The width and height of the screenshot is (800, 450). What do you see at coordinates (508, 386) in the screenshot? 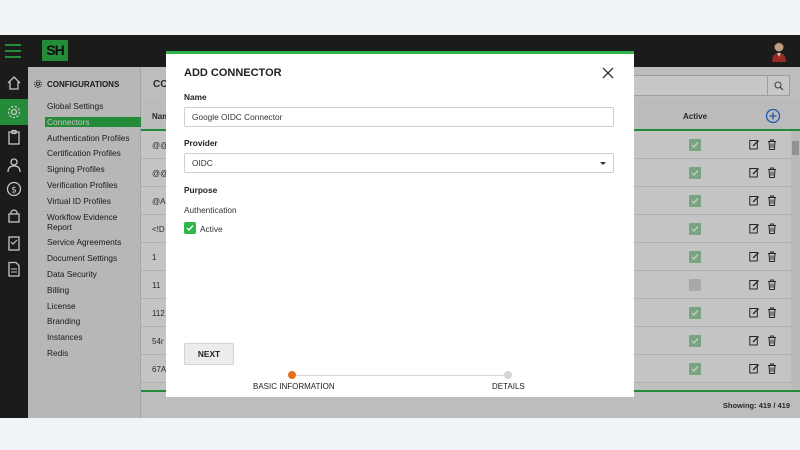
I see `step-details-label: DETAILS` at bounding box center [508, 386].